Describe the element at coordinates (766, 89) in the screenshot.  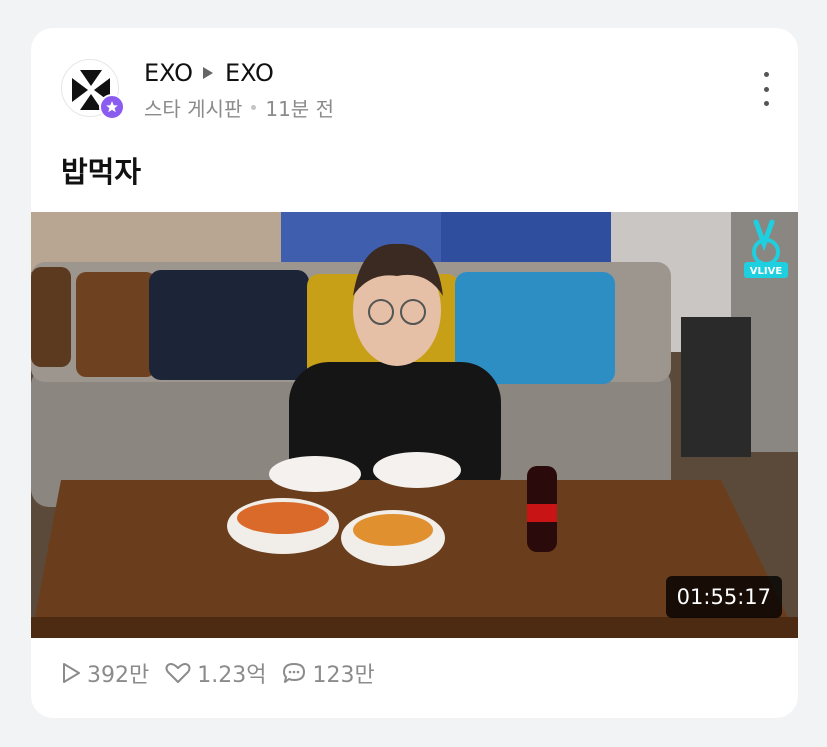
I see `more-vertical-icon` at that location.